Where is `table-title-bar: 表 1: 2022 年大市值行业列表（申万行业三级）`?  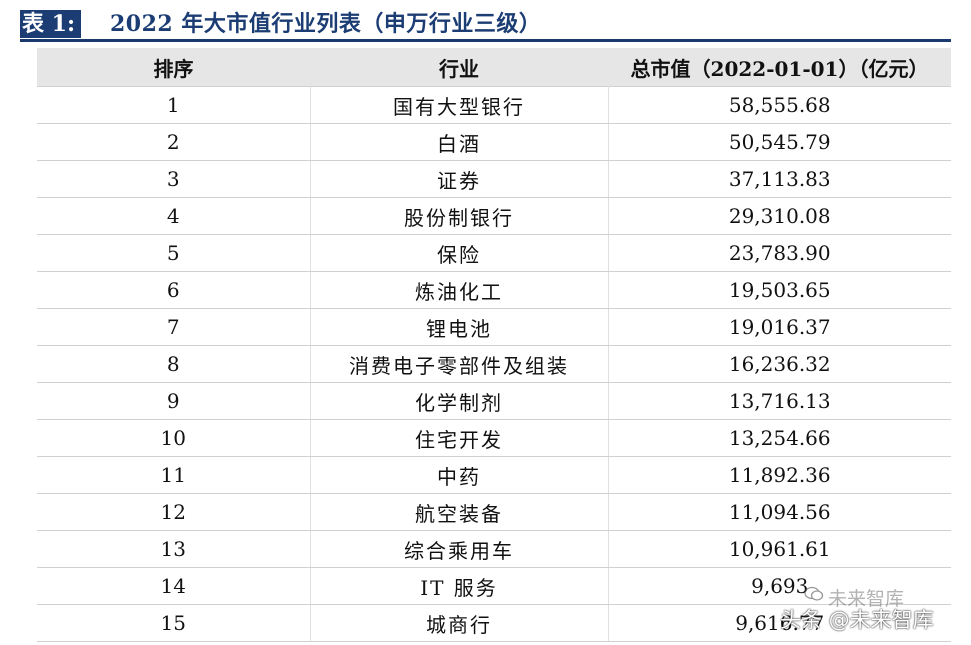 table-title-bar: 表 1: 2022 年大市值行业列表（申万行业三级） is located at coordinates (485, 24).